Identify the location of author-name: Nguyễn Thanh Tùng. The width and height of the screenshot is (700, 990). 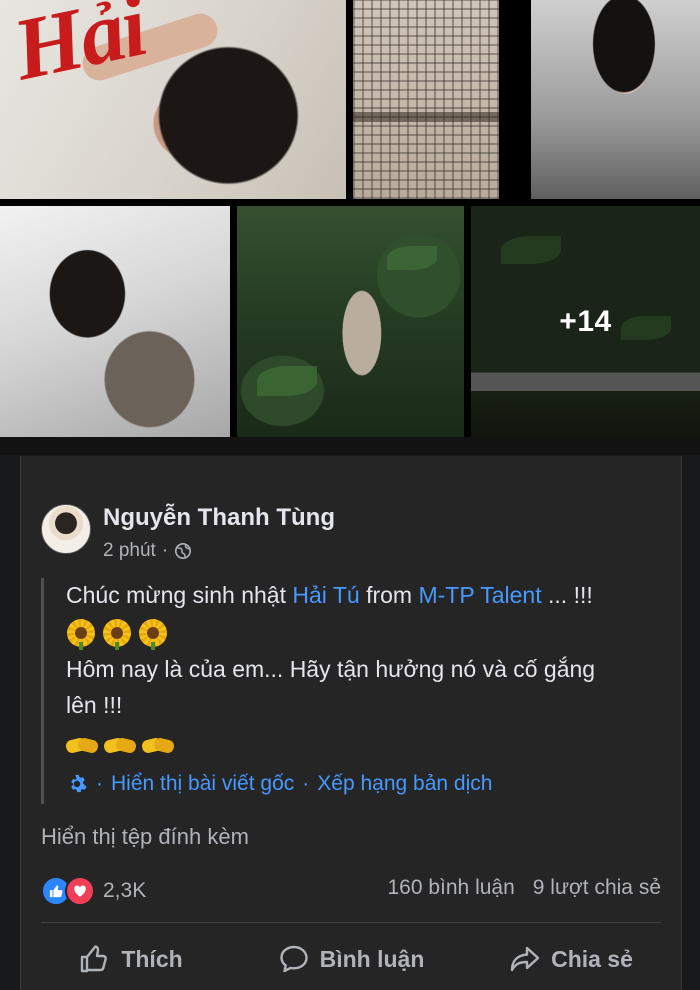
(219, 518).